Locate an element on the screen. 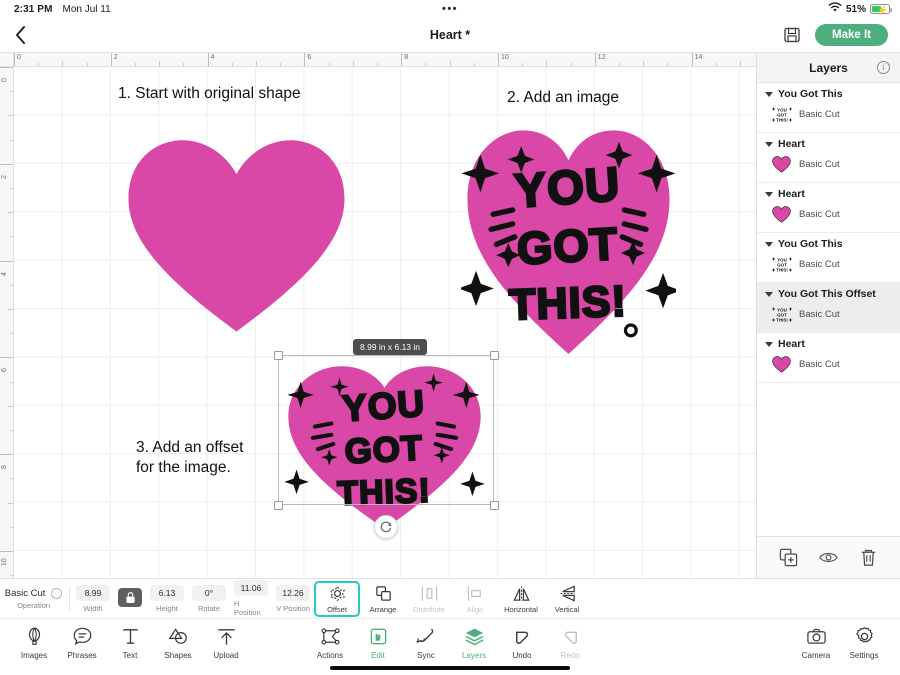  nav-undo: Undo is located at coordinates (522, 643).